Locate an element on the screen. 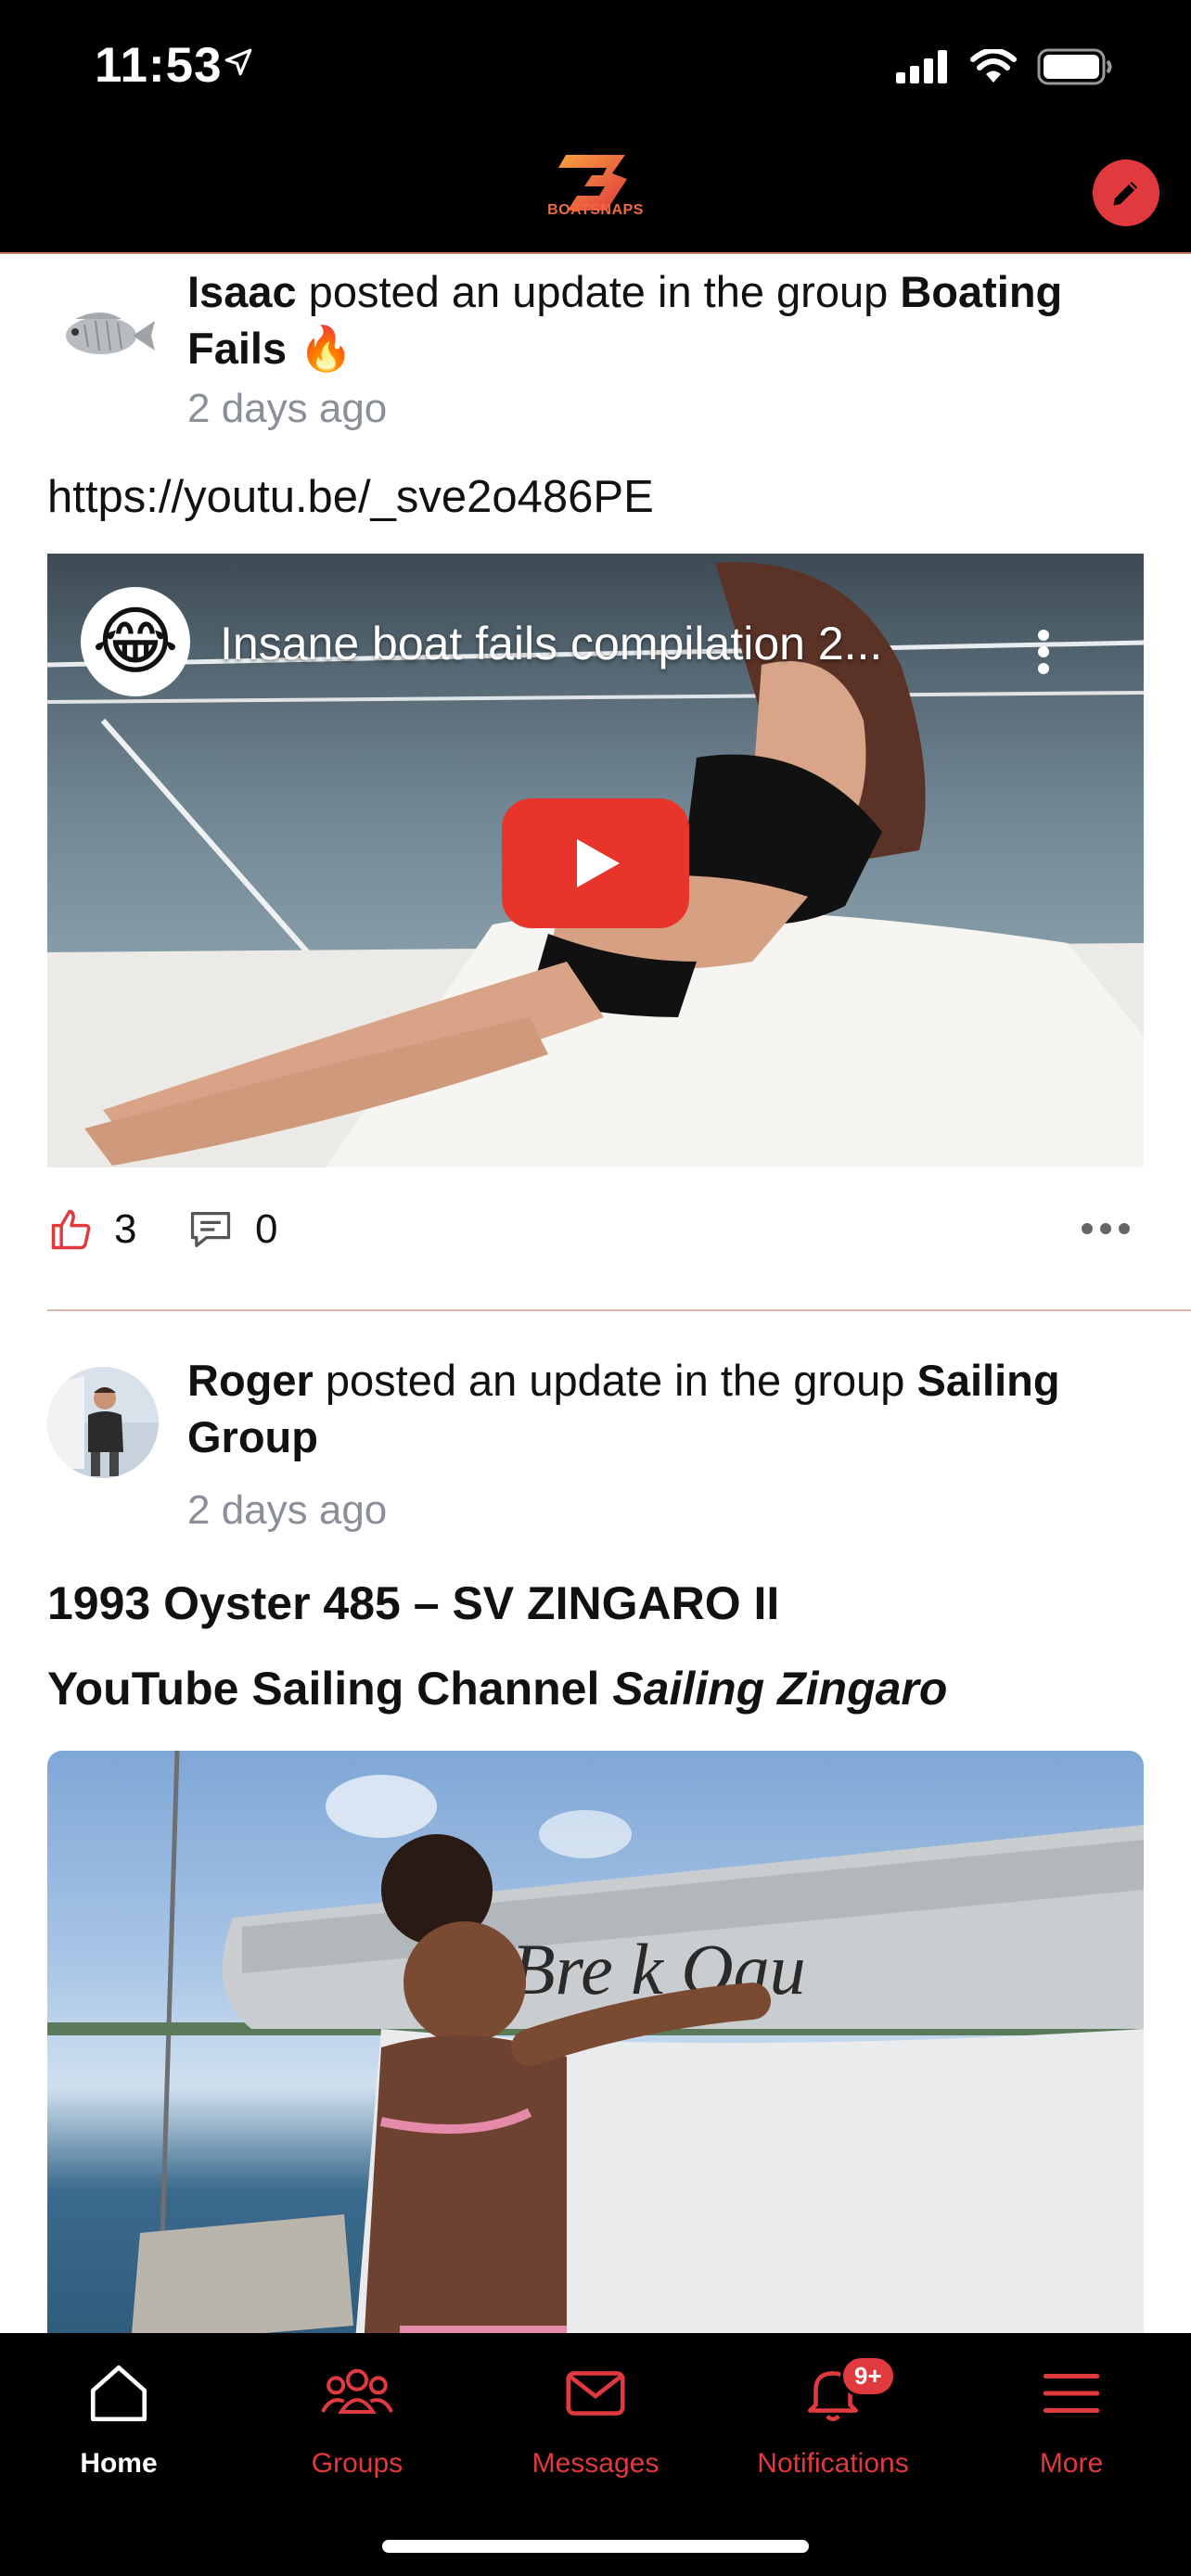 The width and height of the screenshot is (1191, 2576). post-subtitle: YouTube Sailing Channel Sailing Zingaro is located at coordinates (497, 1689).